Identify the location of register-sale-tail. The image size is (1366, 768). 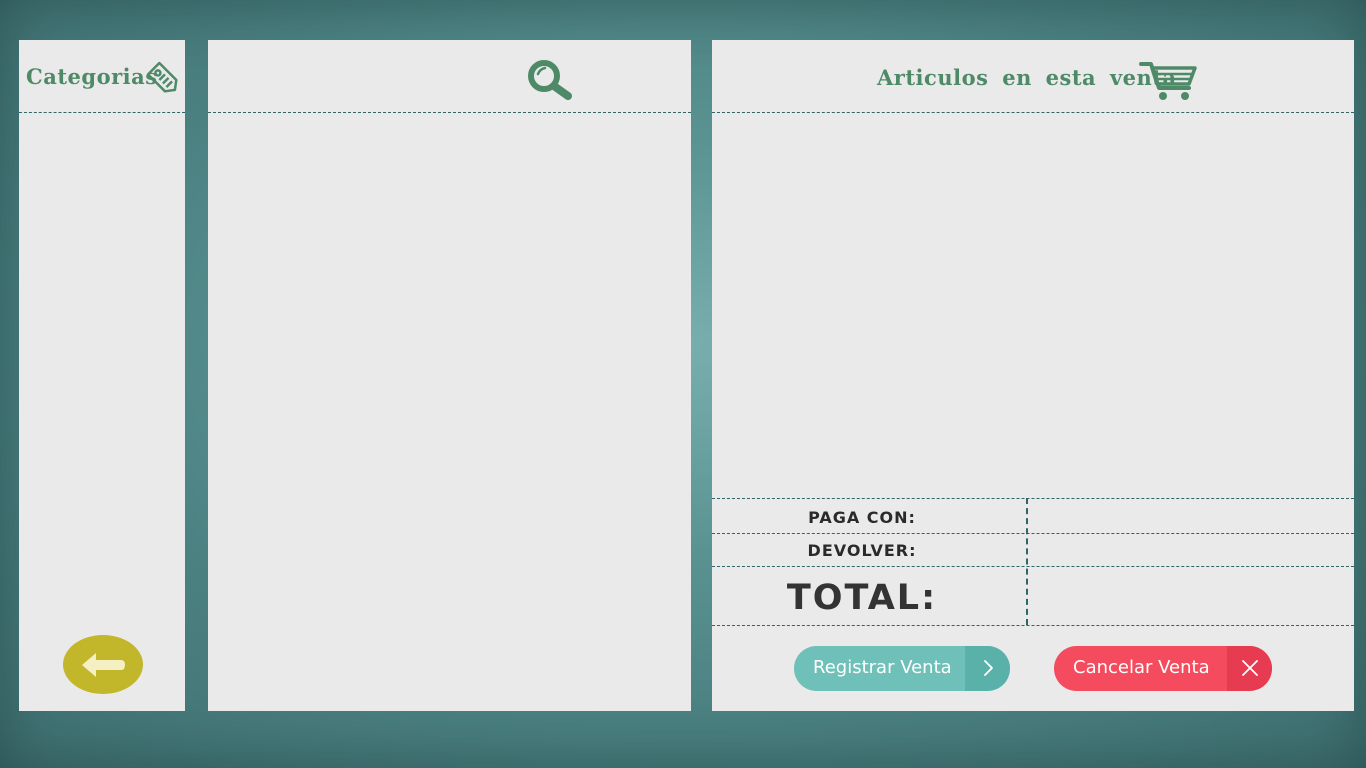
(987, 668).